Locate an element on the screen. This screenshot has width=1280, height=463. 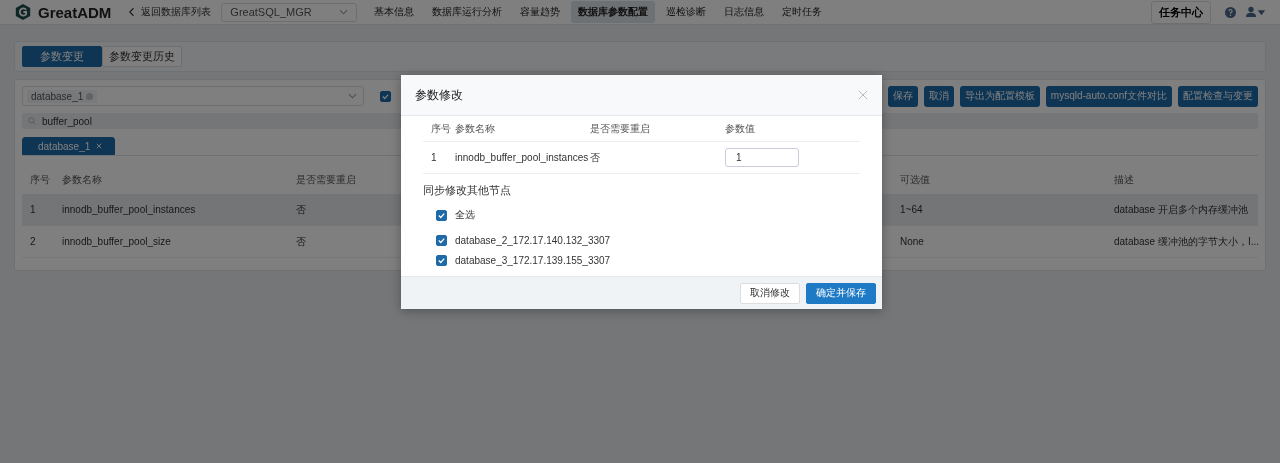
instance-tag: database_1 is located at coordinates (62, 96).